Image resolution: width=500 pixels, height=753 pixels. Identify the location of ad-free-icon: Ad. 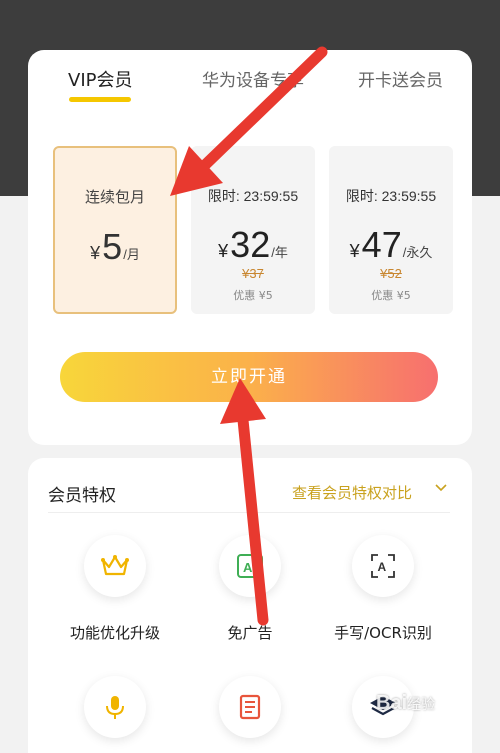
(250, 566).